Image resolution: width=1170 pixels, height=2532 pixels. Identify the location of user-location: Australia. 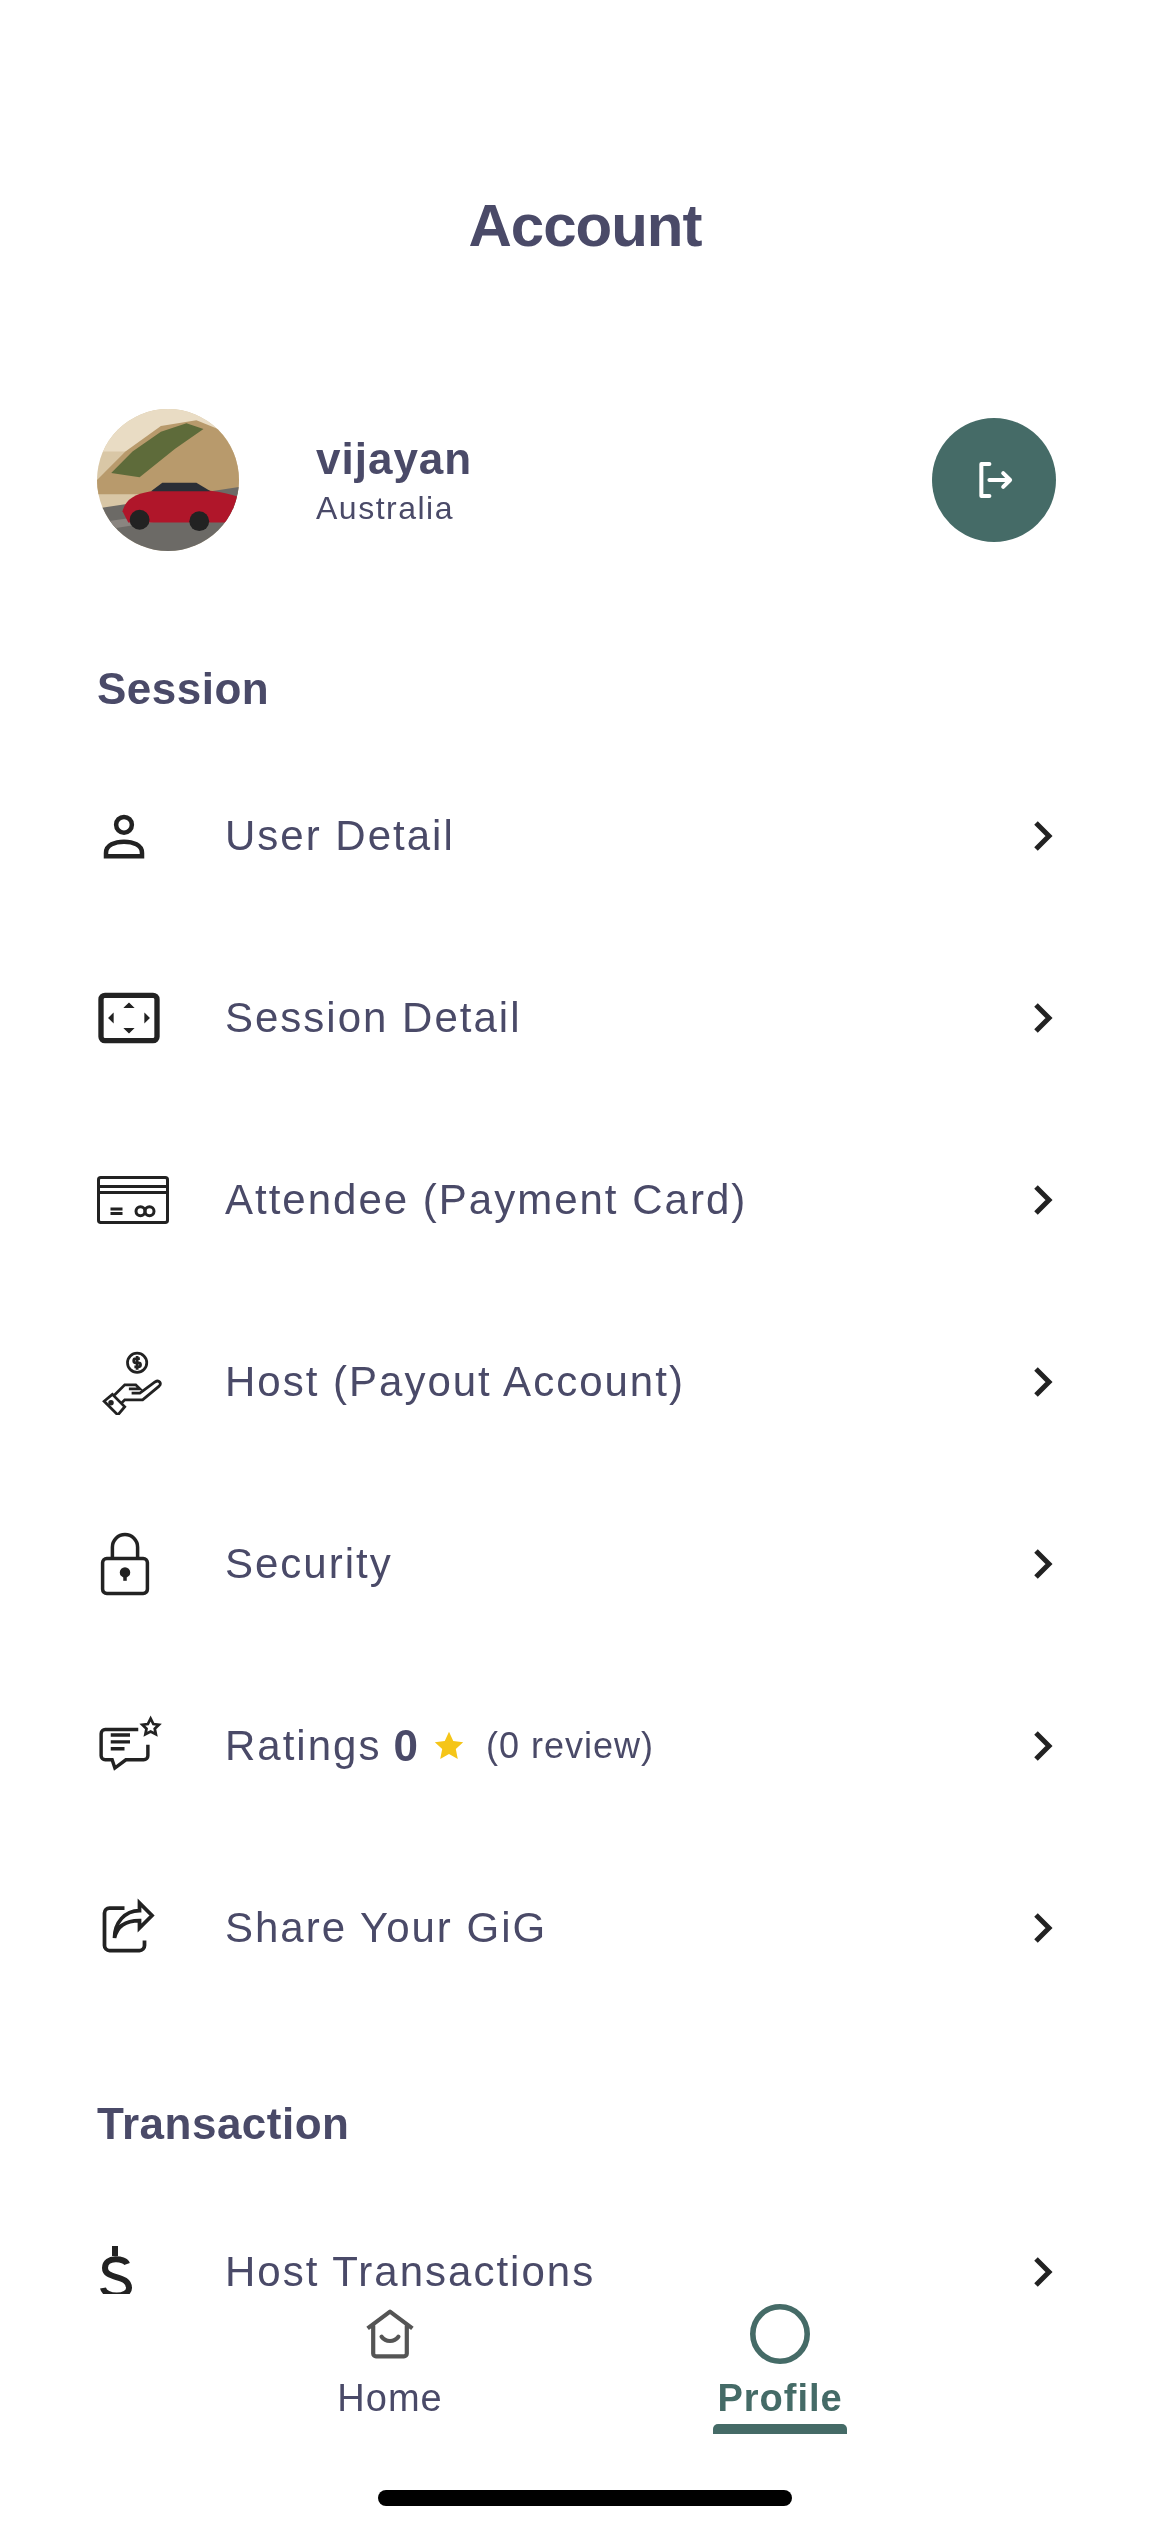
(385, 508).